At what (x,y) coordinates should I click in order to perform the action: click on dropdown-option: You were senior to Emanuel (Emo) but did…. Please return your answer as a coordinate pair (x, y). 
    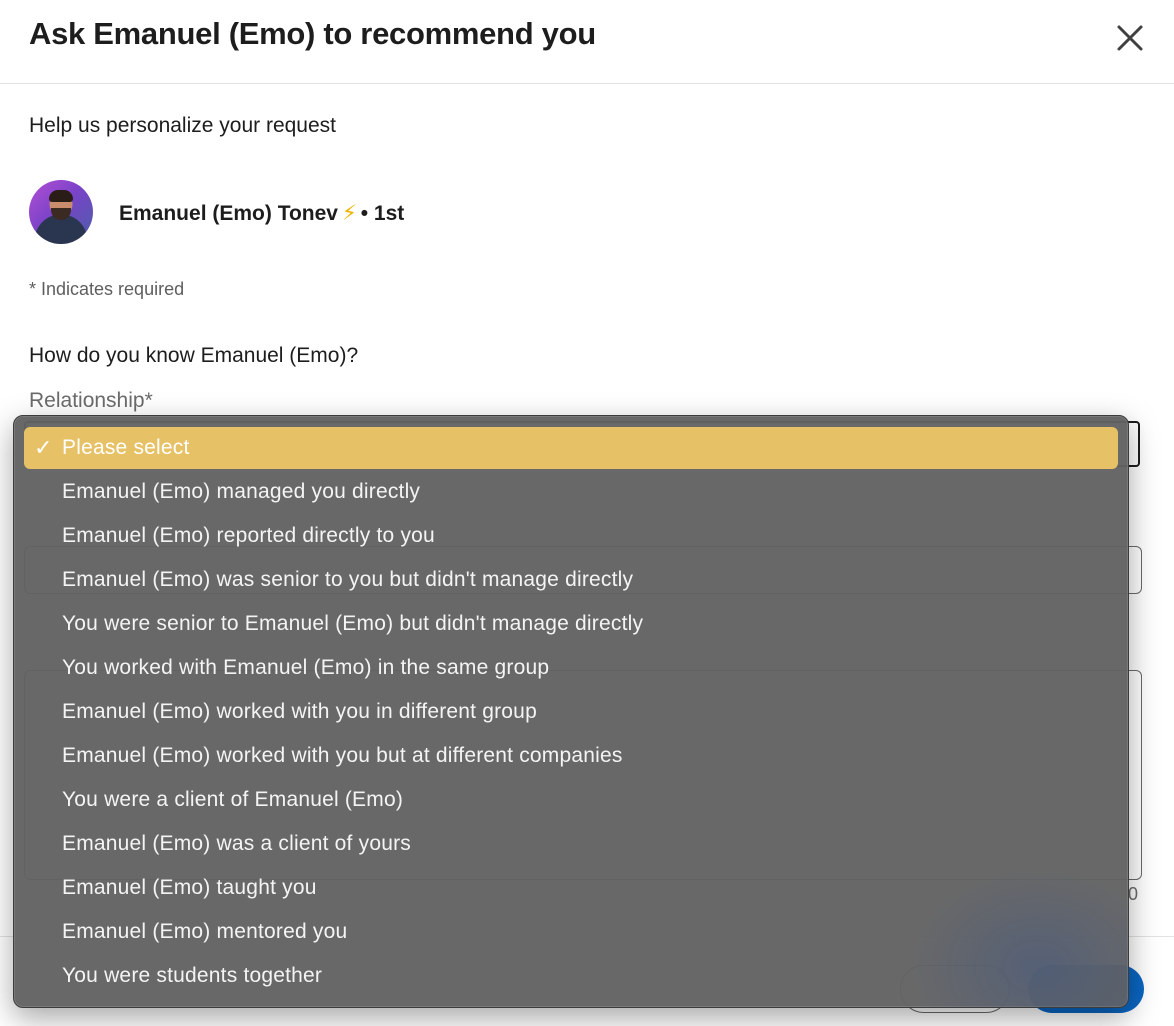
    Looking at the image, I should click on (571, 624).